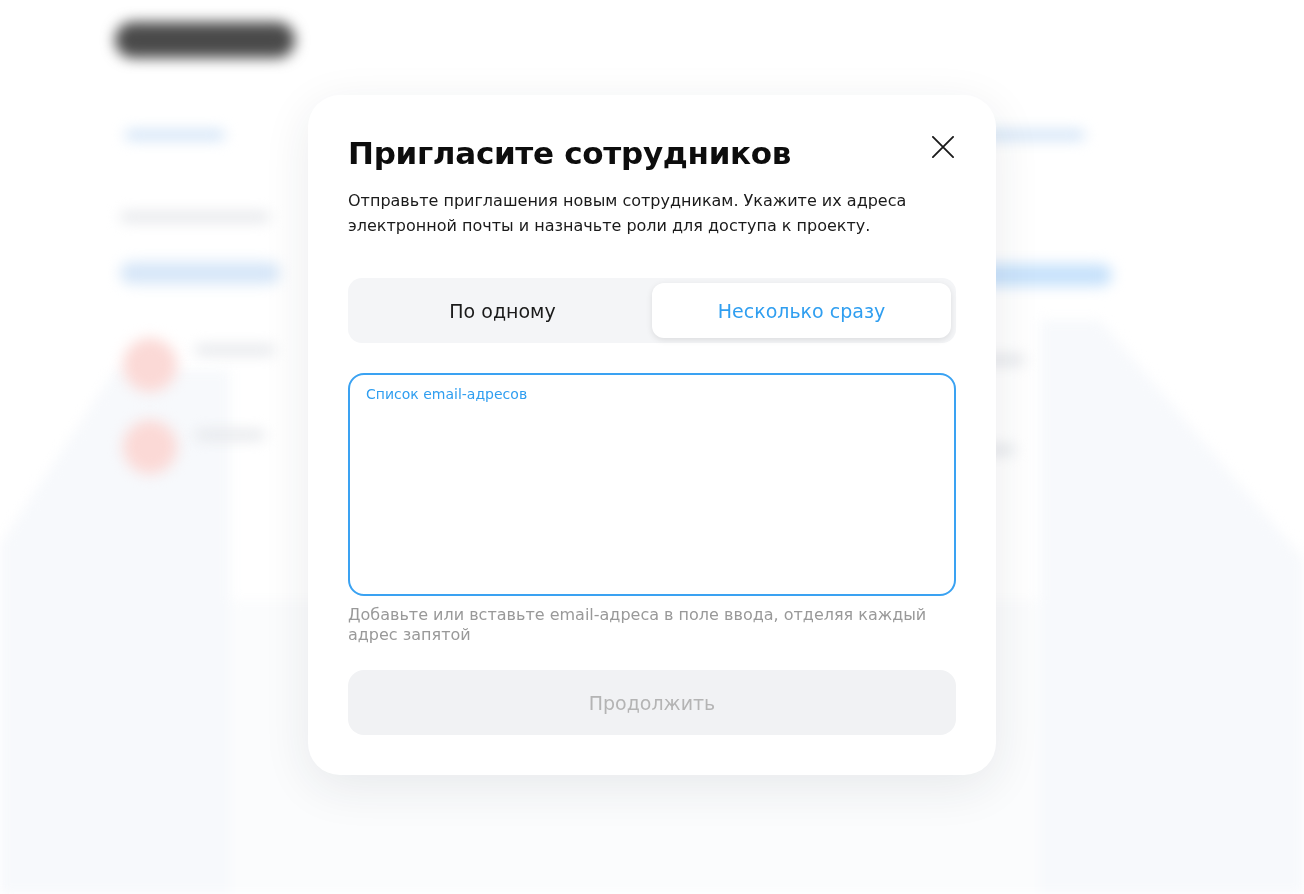  Describe the element at coordinates (570, 153) in the screenshot. I see `dialog-title: Пригласите сотрудников` at that location.